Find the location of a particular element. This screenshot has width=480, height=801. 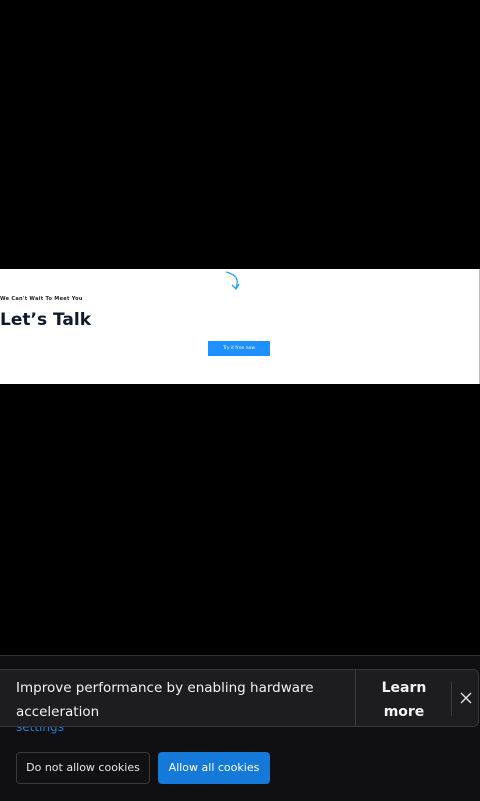

banner-tagline: We Can't Wait To Meet You is located at coordinates (41, 299).